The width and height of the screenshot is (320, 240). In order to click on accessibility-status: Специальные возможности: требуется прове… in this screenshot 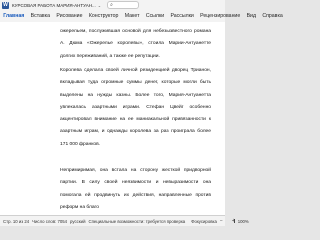, I will do `click(136, 221)`.